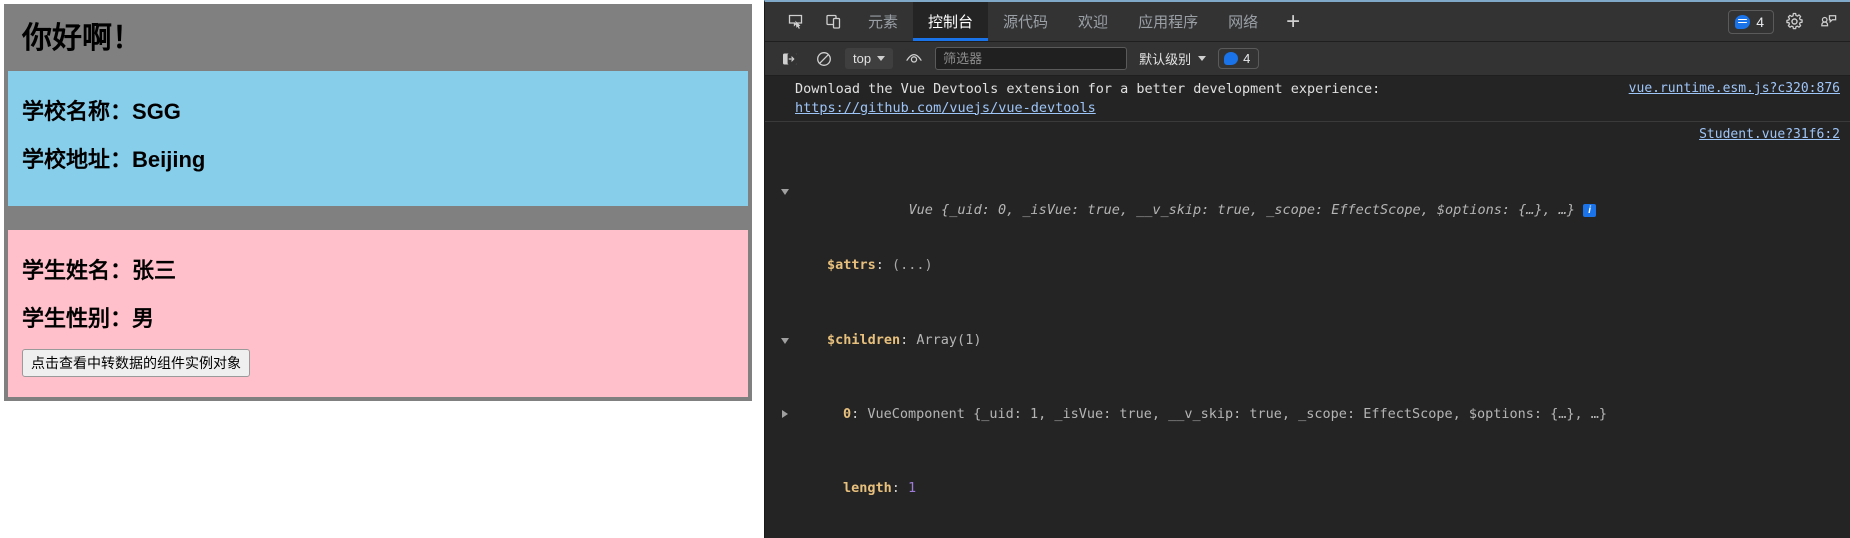 This screenshot has height=538, width=1850. What do you see at coordinates (1168, 21) in the screenshot?
I see `tab-application: 应用程序` at bounding box center [1168, 21].